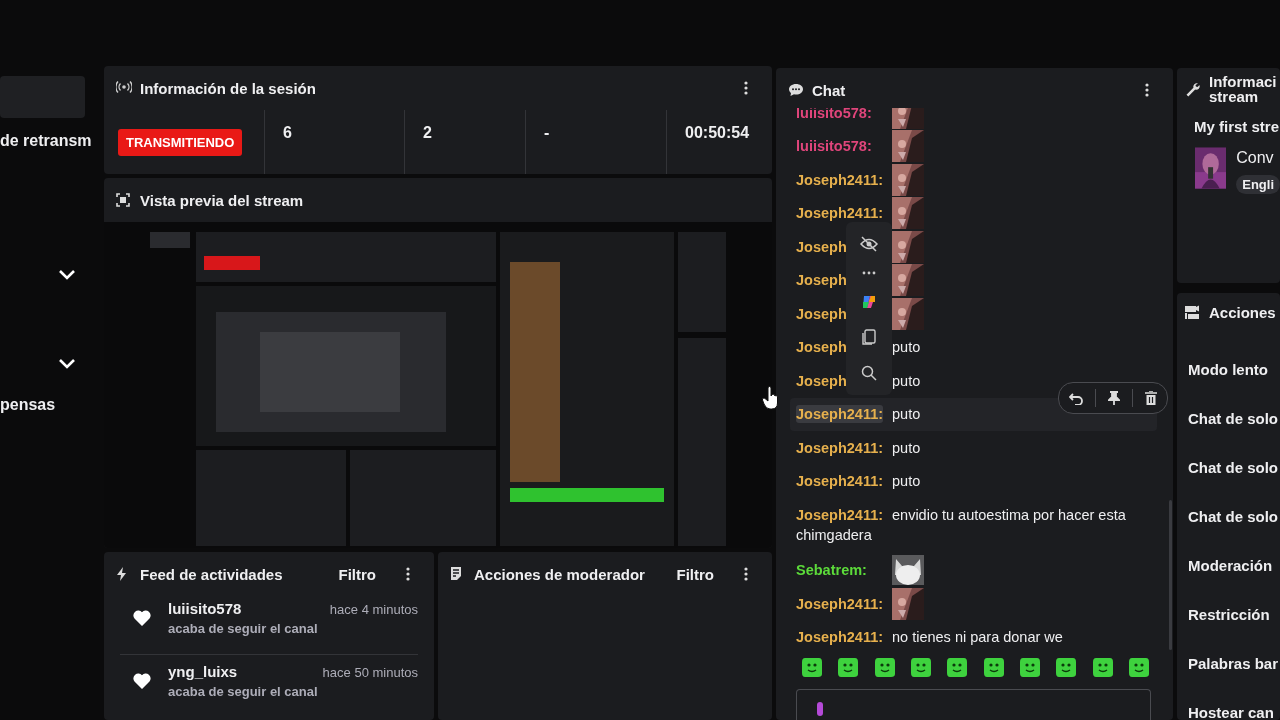  I want to click on pin-icon, so click(1114, 398).